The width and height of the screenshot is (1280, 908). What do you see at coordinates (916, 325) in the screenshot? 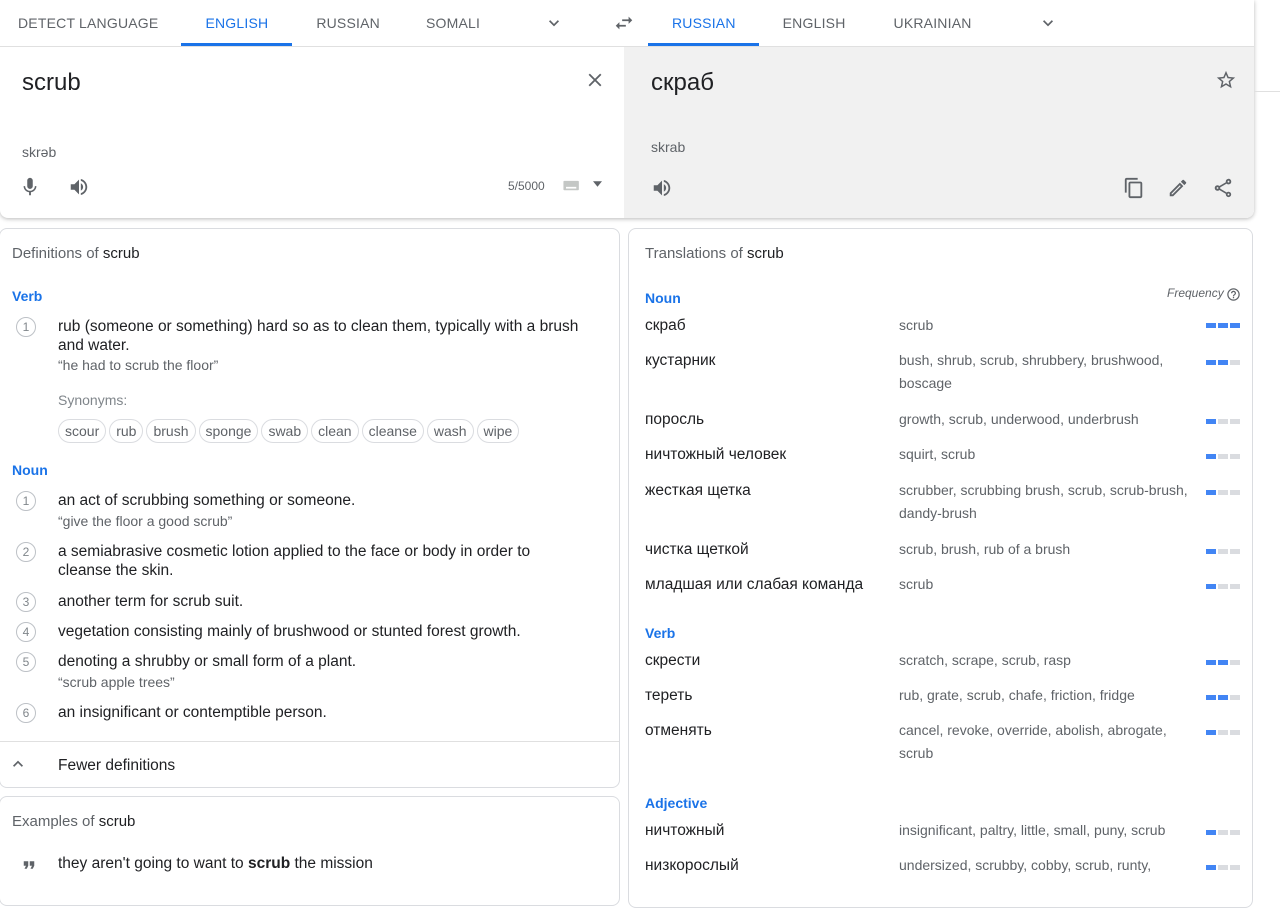
I see `reverse-translations: scrub` at bounding box center [916, 325].